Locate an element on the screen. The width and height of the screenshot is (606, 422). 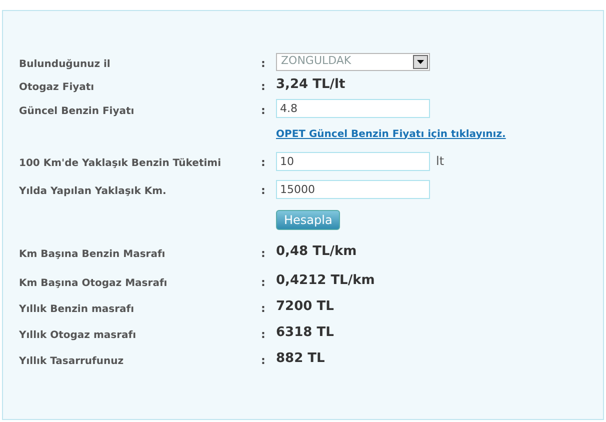
field-label: Km Başına Otogaz Masrafı is located at coordinates (93, 283).